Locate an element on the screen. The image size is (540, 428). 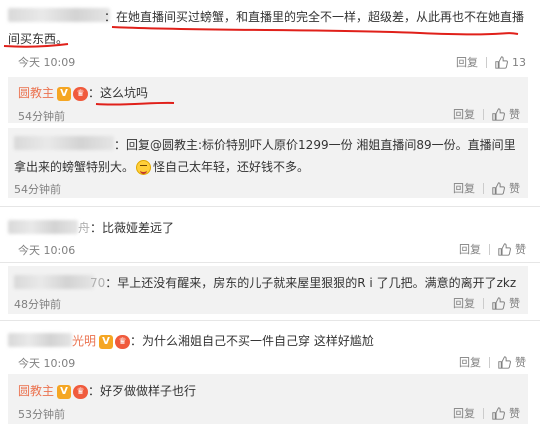
comment-1-actions: 回复 13 is located at coordinates (491, 62).